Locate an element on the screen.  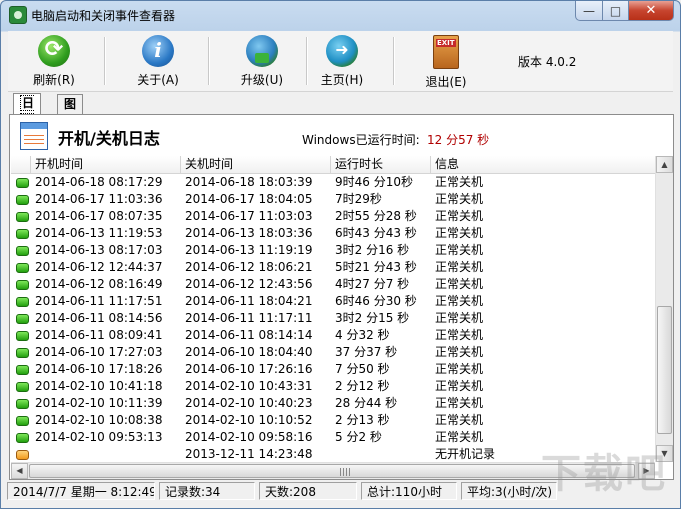
start-time-cell: 2014-02-10 10:11:39 is located at coordinates (99, 403).